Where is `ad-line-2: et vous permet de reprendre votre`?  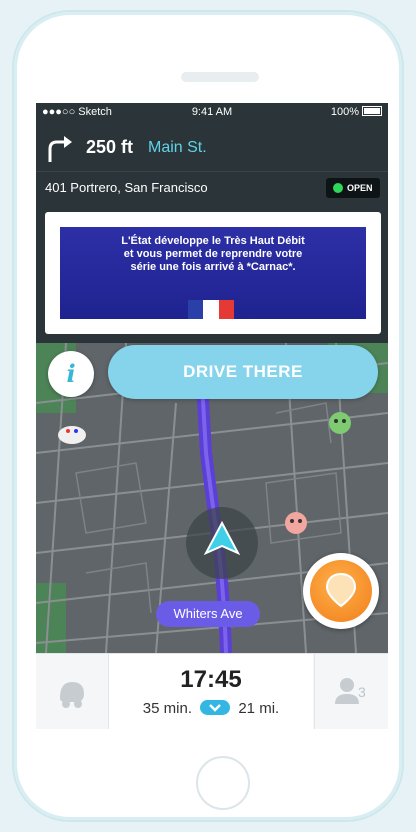 ad-line-2: et vous permet de reprendre votre is located at coordinates (213, 254).